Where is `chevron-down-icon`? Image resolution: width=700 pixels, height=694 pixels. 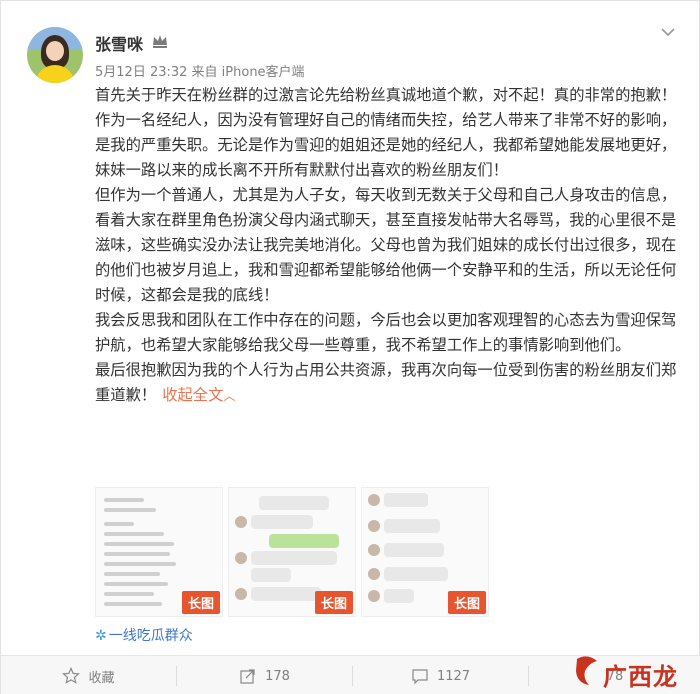 chevron-down-icon is located at coordinates (668, 32).